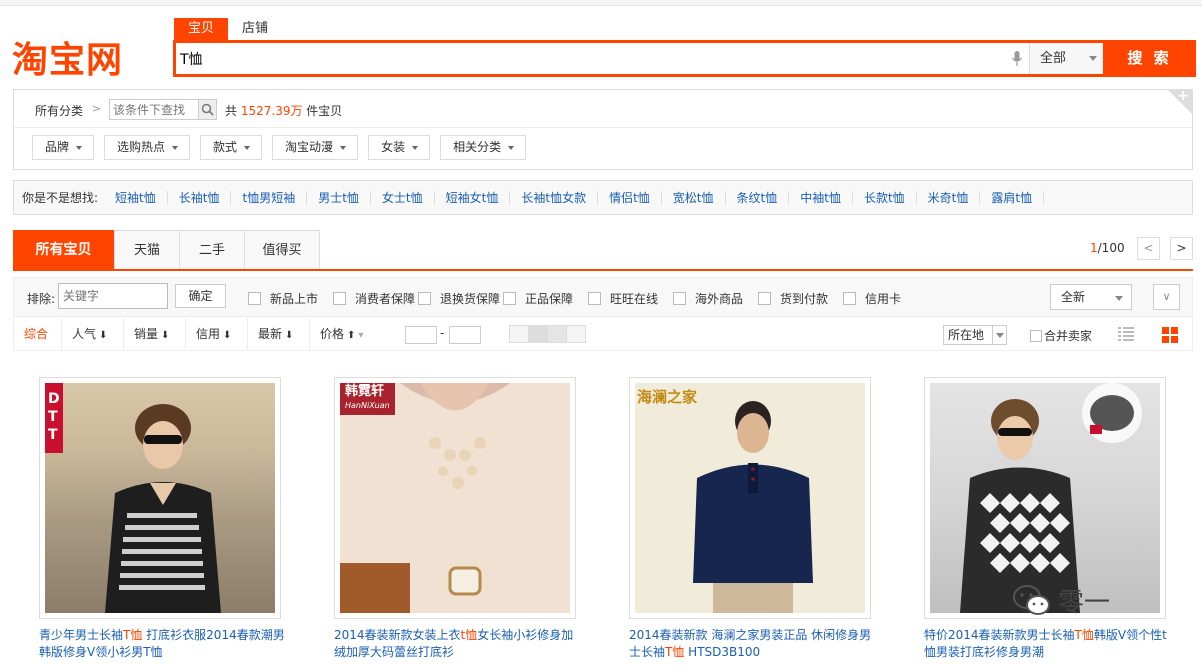  Describe the element at coordinates (393, 147) in the screenshot. I see `filter-label: 女装` at that location.